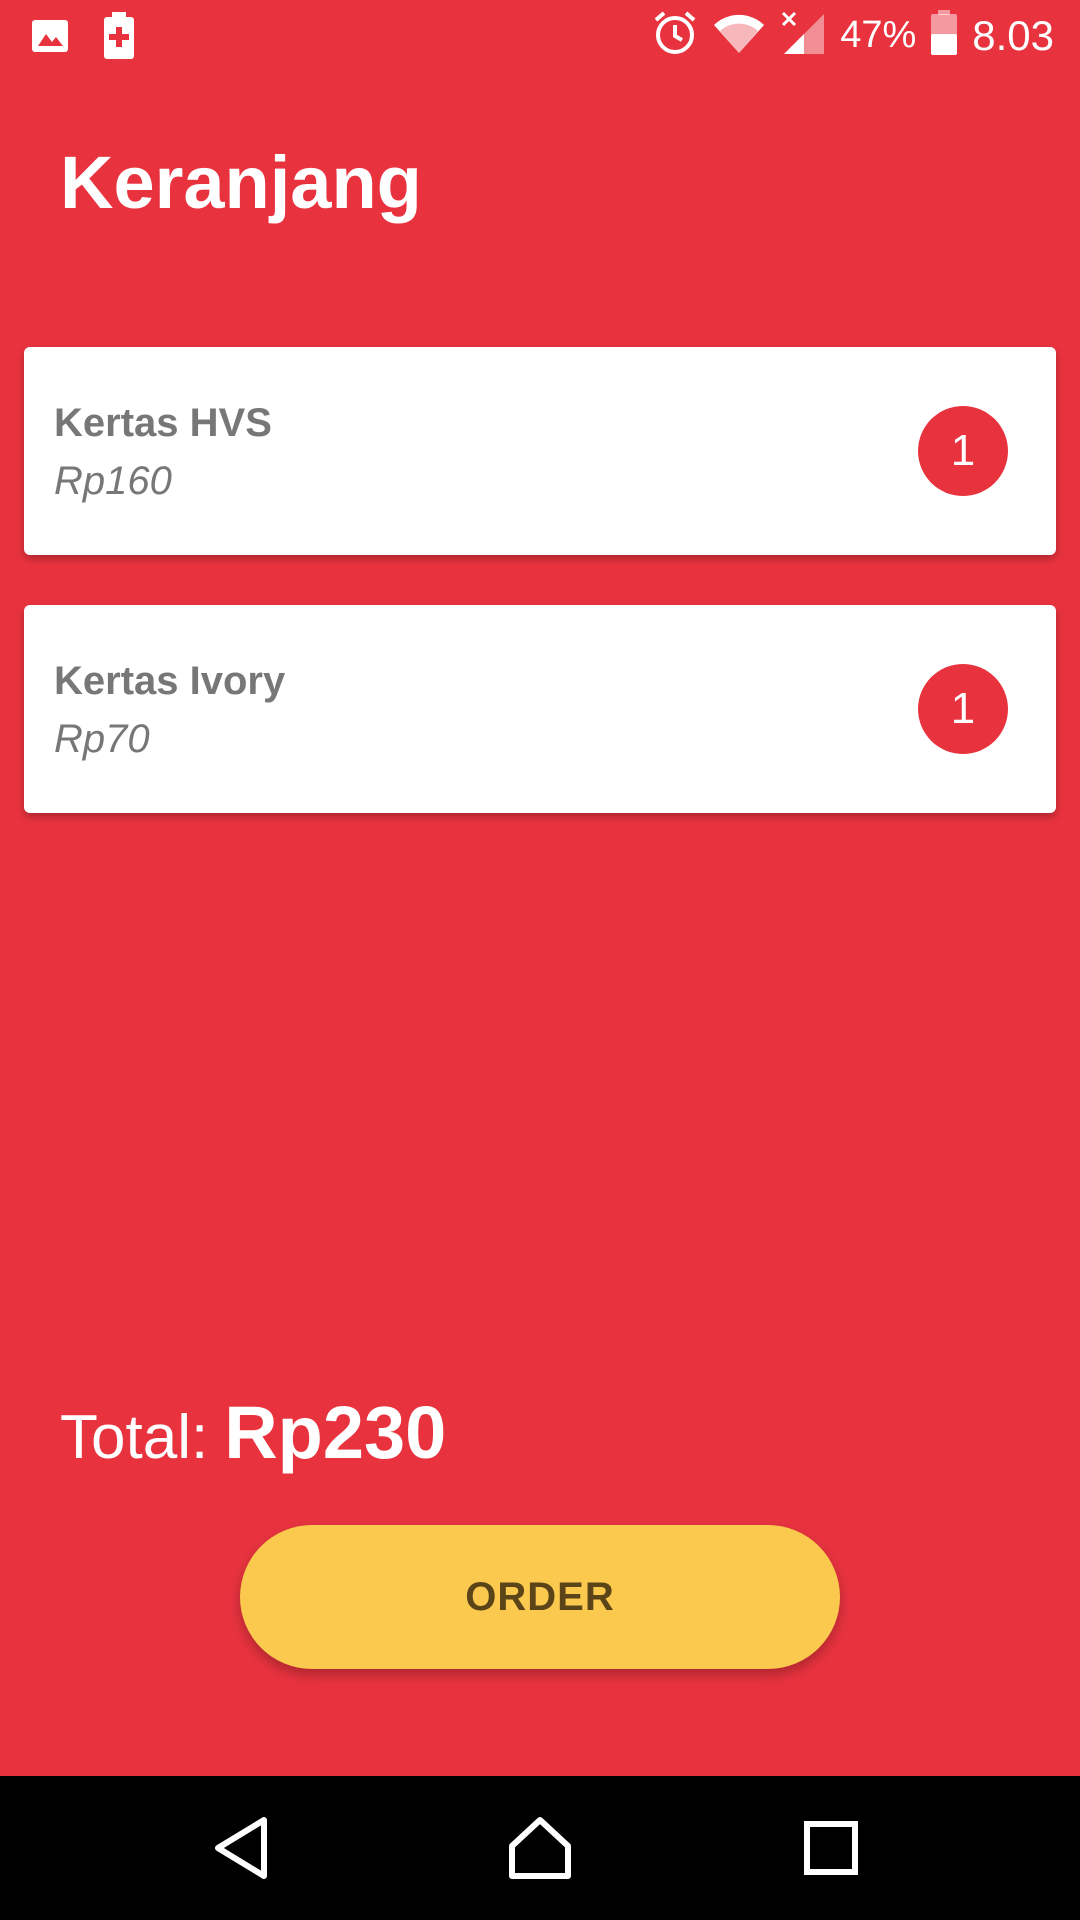 This screenshot has height=1920, width=1080. What do you see at coordinates (803, 35) in the screenshot?
I see `signal-icon` at bounding box center [803, 35].